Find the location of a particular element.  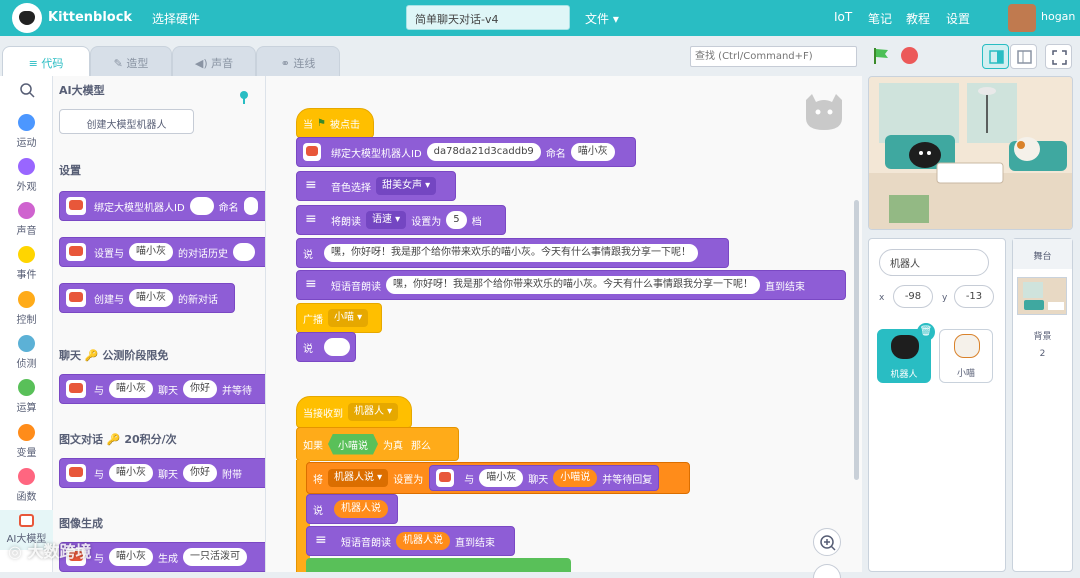

menu-tutorials: 教程 is located at coordinates (918, 18).